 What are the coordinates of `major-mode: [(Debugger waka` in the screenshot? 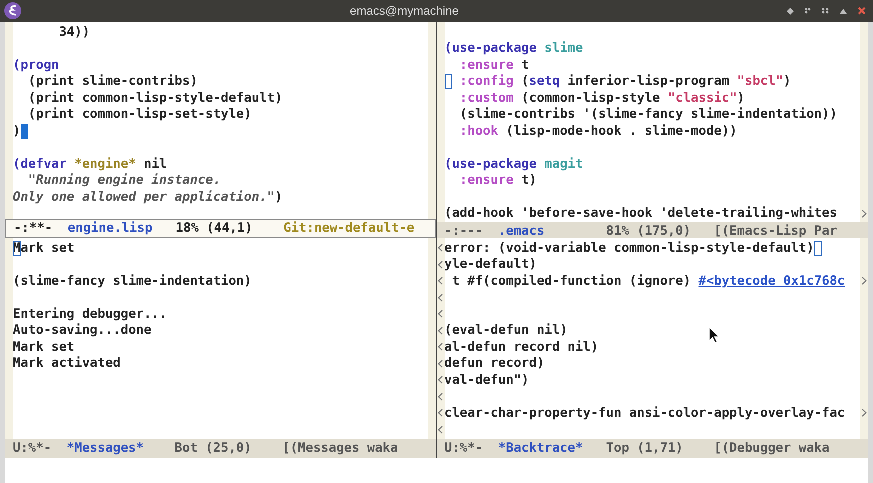 It's located at (772, 449).